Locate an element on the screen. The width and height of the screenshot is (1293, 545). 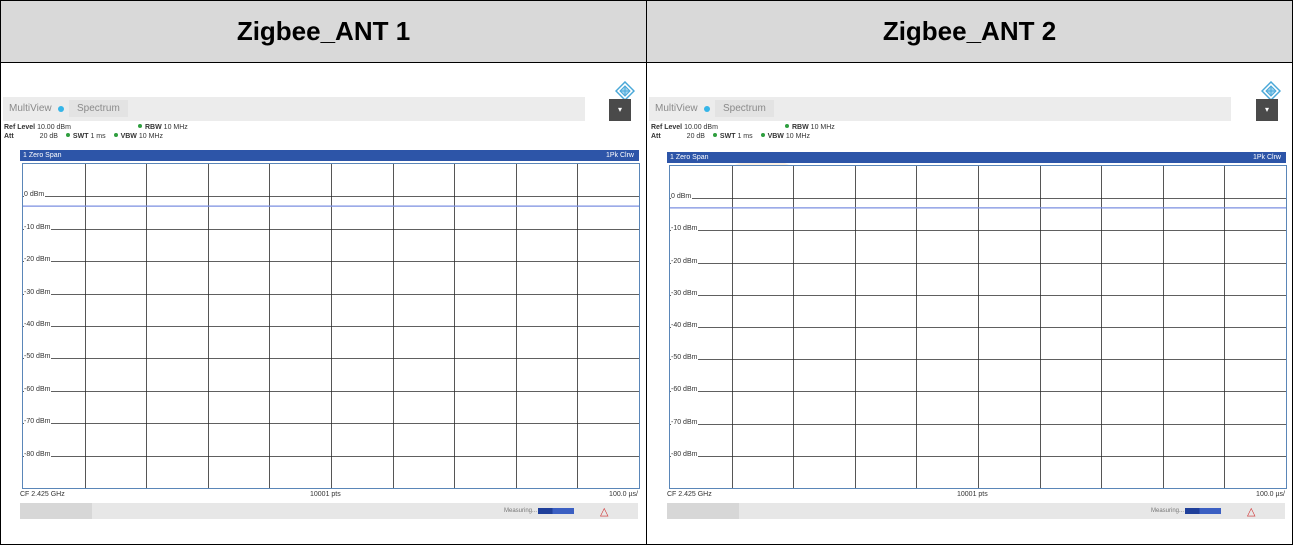
column-header-ant2: Zigbee_ANT 2 is located at coordinates (969, 32).